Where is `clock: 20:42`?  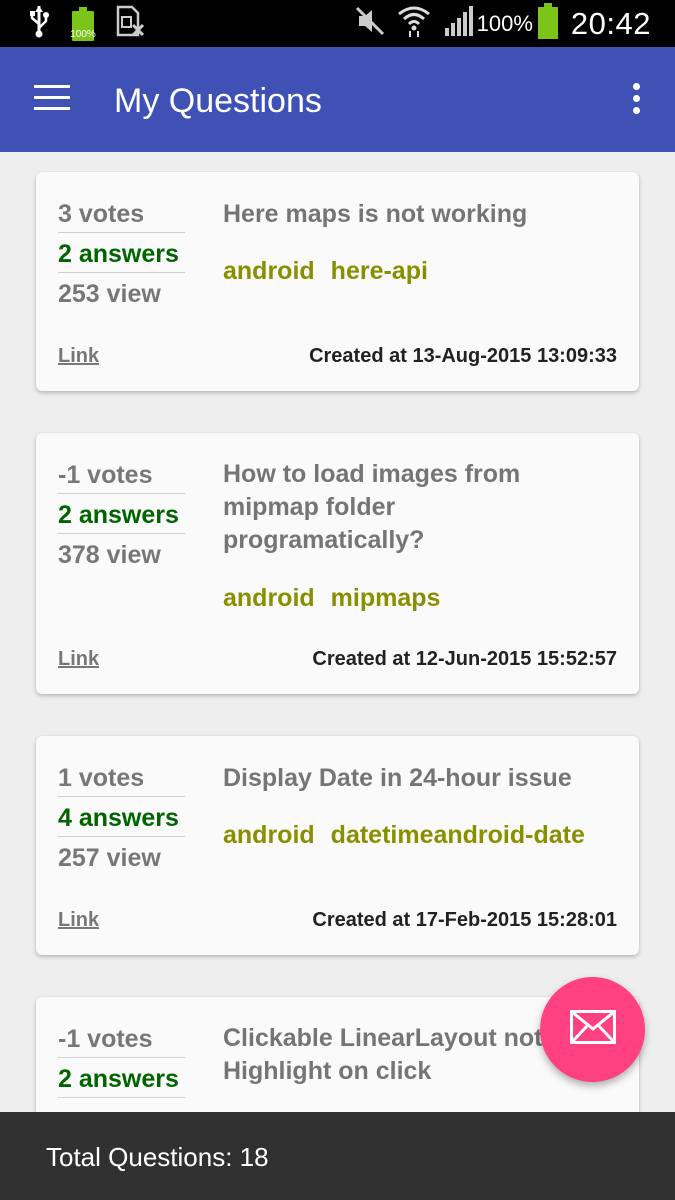
clock: 20:42 is located at coordinates (610, 23).